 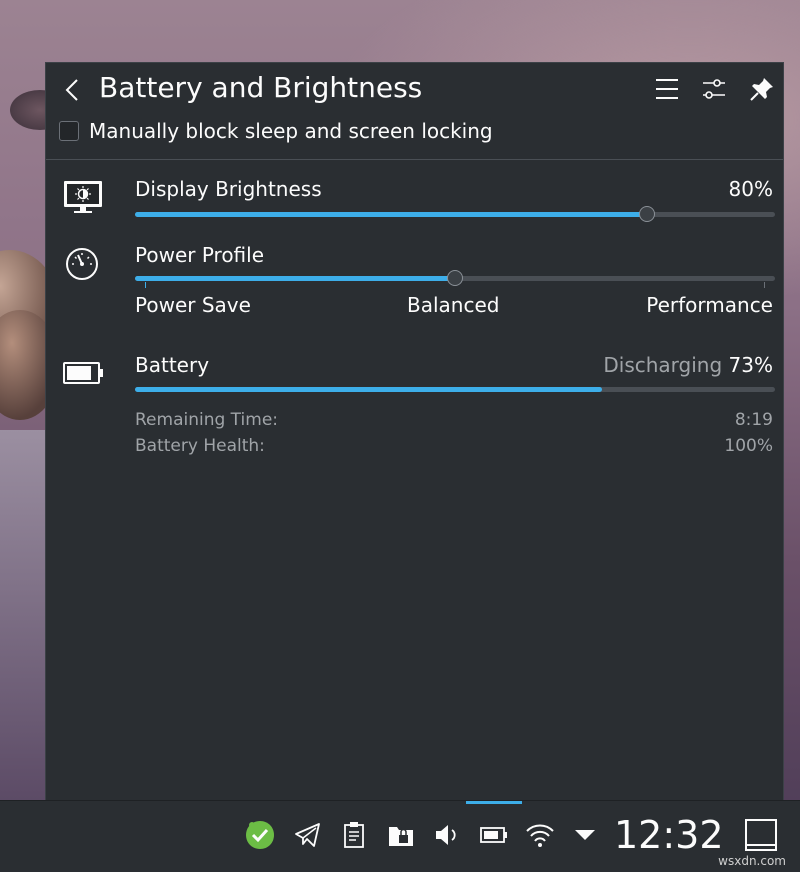 I want to click on power-profile-slider-handle, so click(x=455, y=278).